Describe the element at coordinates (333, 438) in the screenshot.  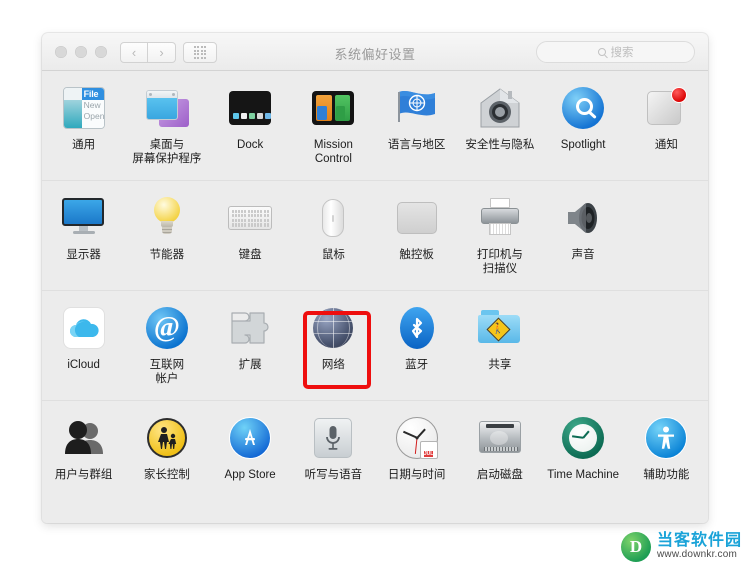
I see `dictation-speech-icon` at that location.